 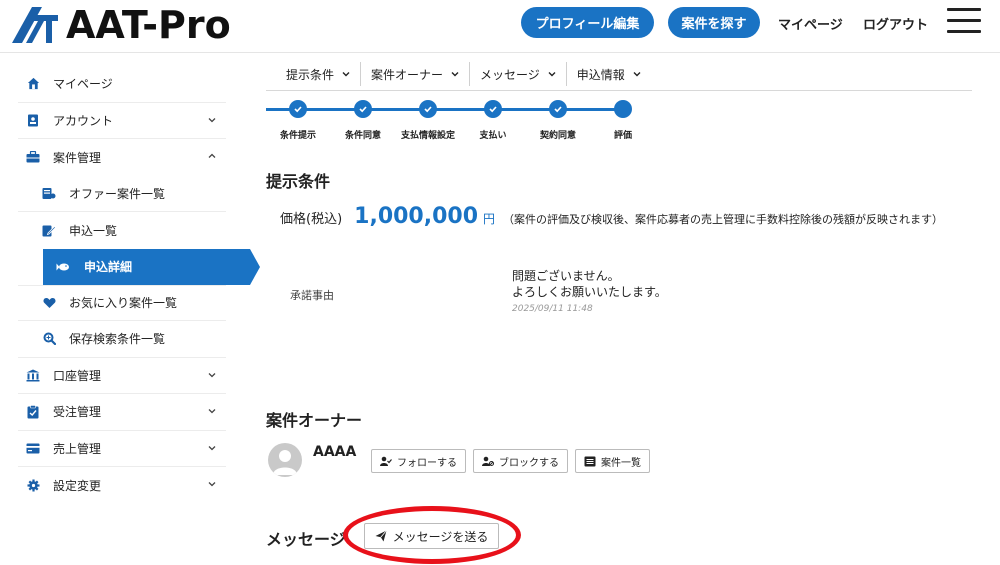 I want to click on clipboard-icon, so click(x=33, y=411).